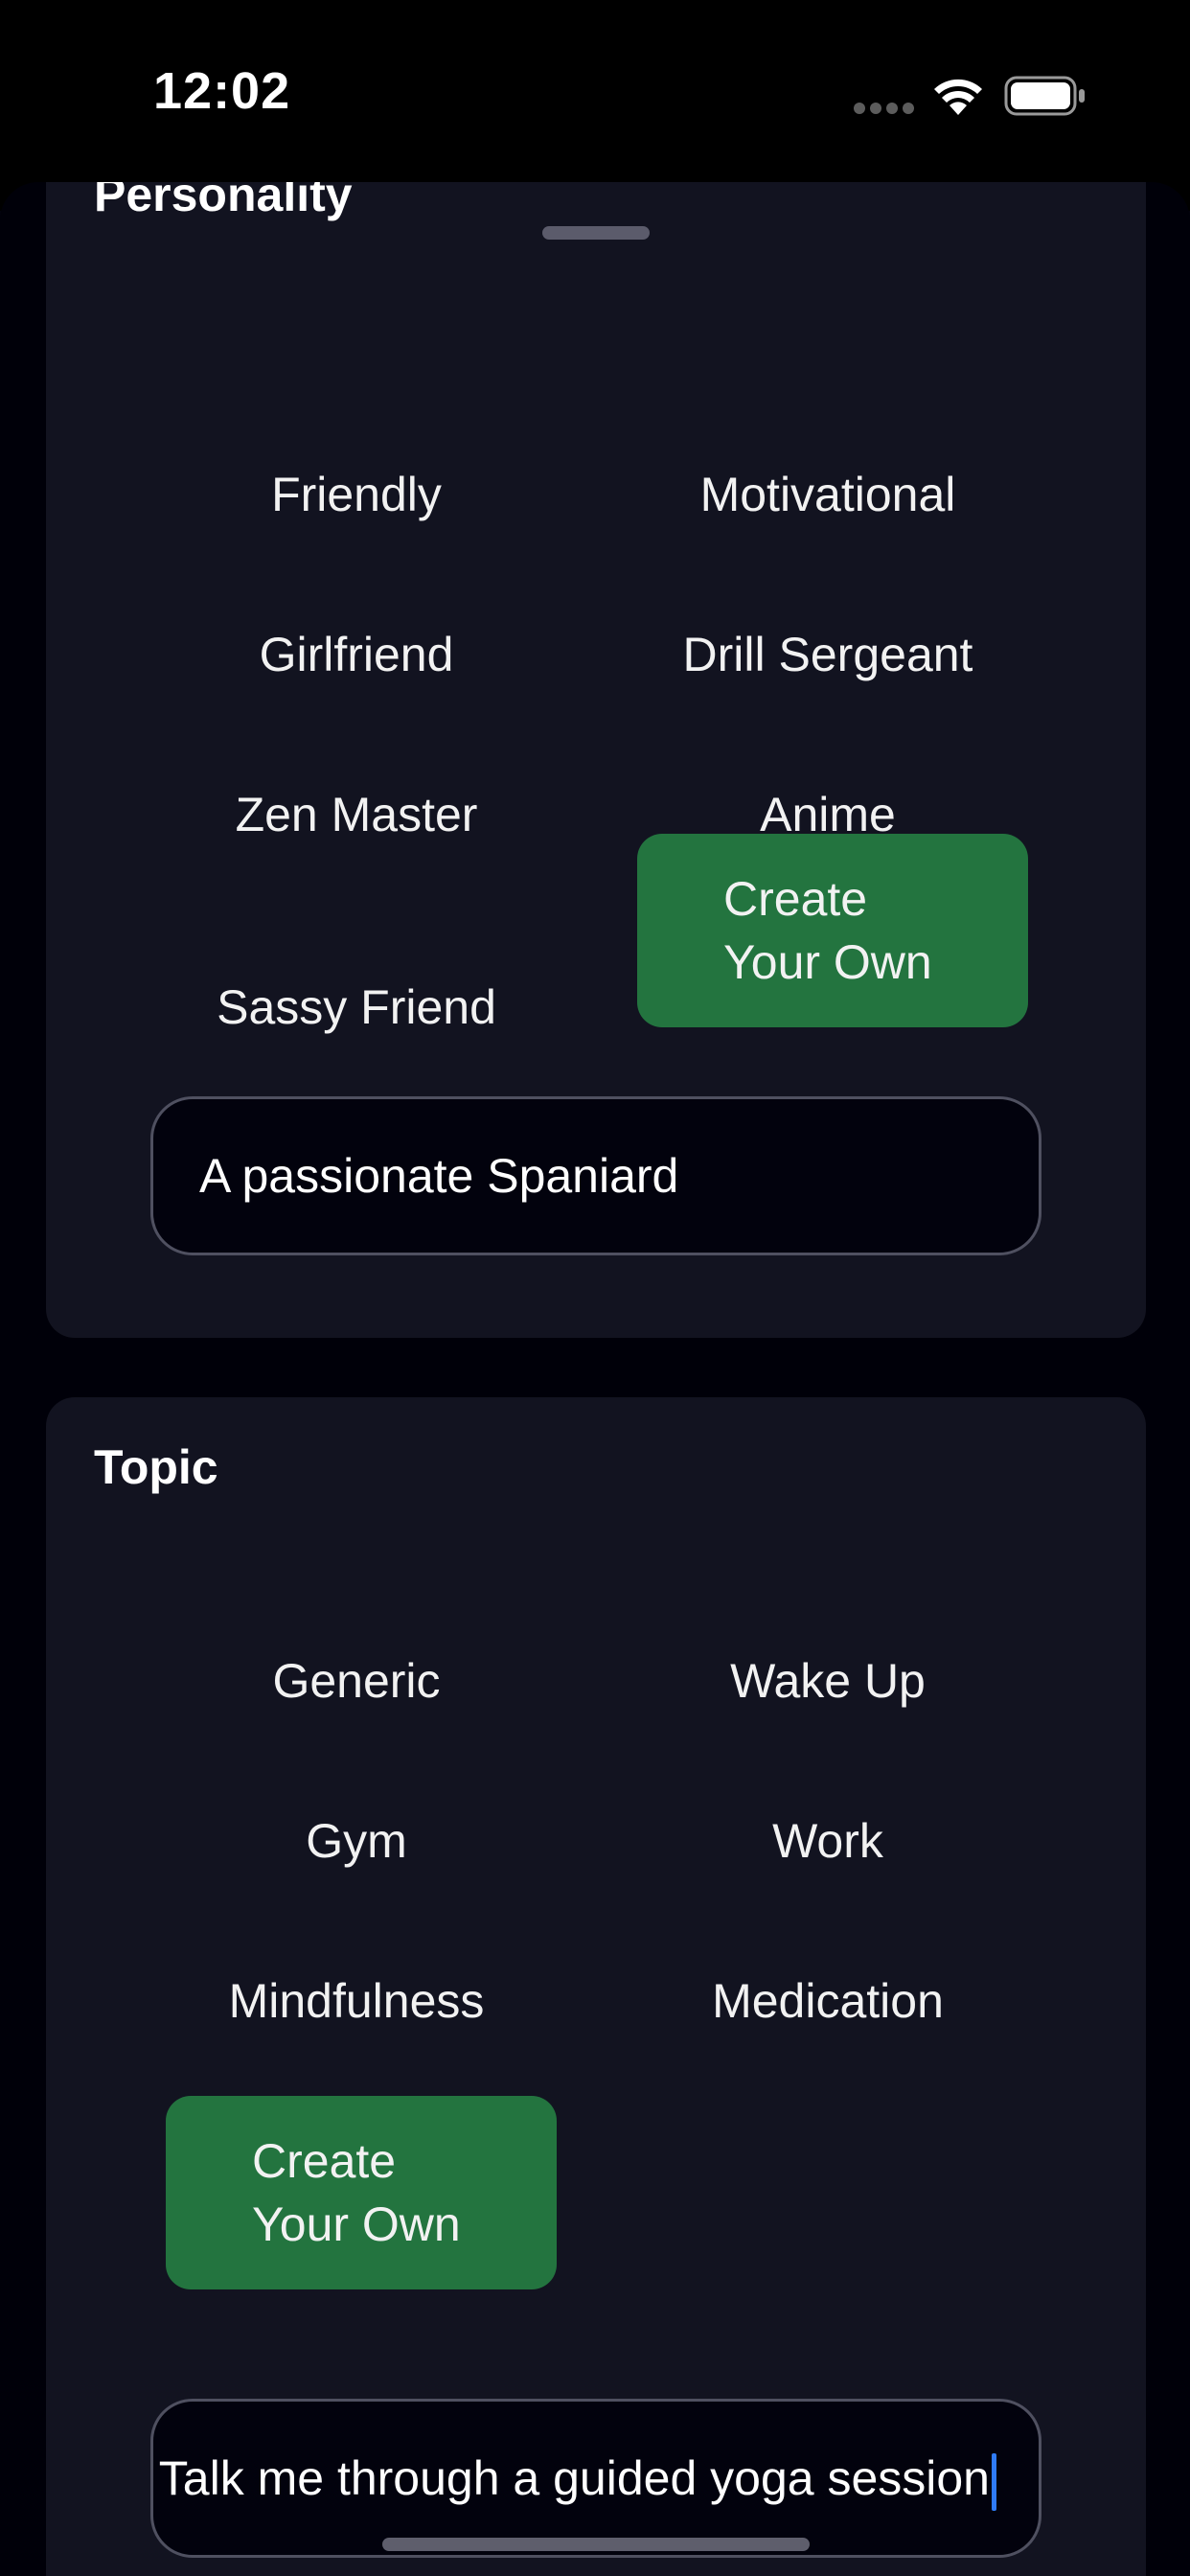  Describe the element at coordinates (357, 1681) in the screenshot. I see `option-label: Generic` at that location.